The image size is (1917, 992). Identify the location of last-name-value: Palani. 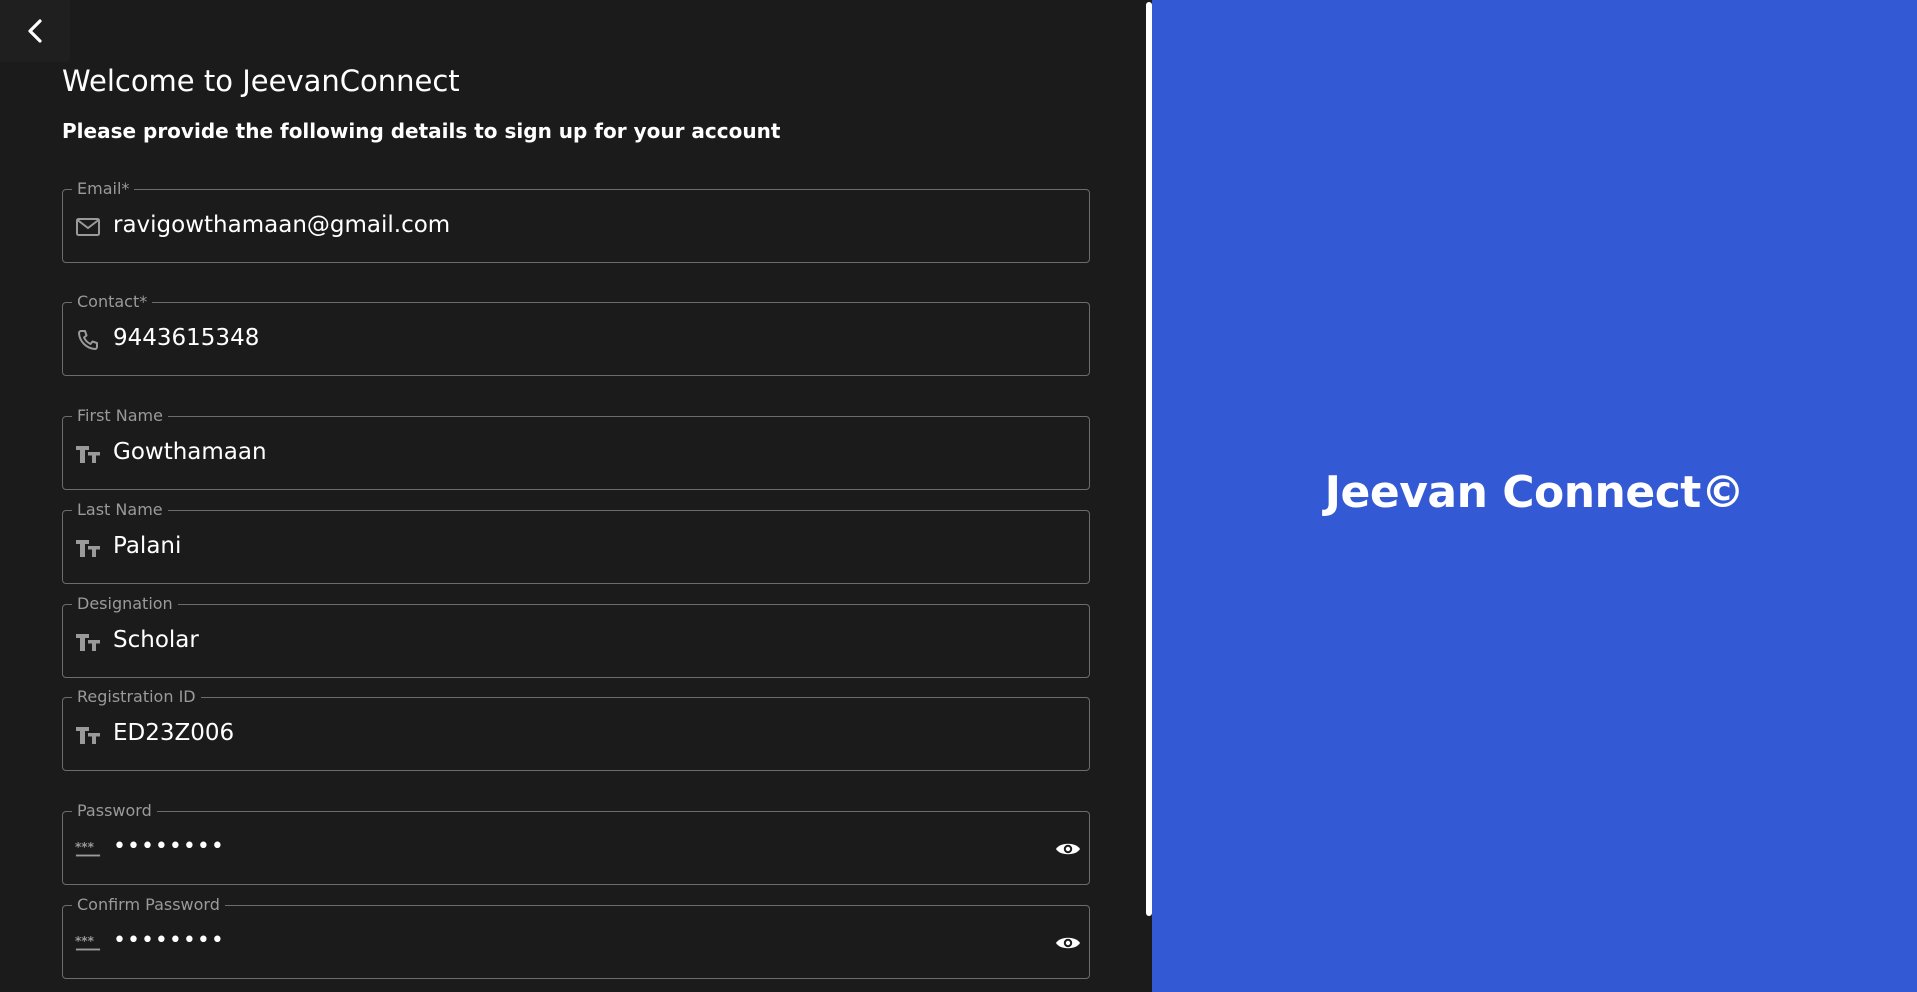
(147, 546).